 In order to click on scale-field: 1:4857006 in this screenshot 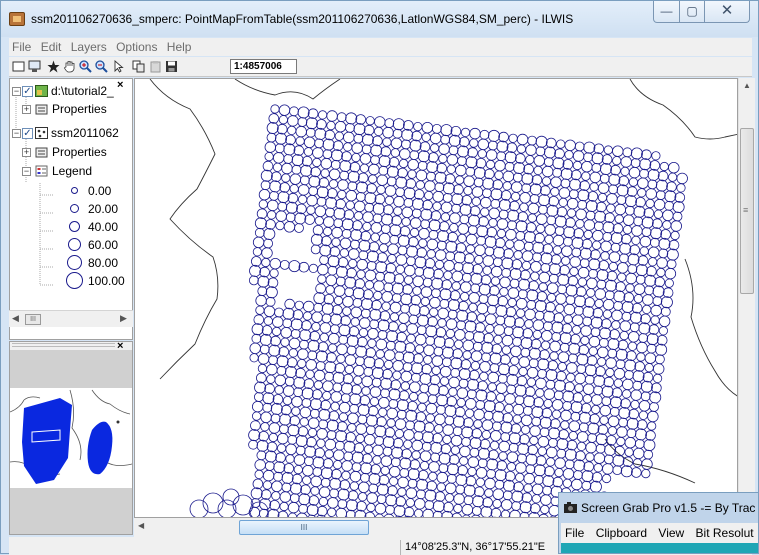, I will do `click(263, 66)`.